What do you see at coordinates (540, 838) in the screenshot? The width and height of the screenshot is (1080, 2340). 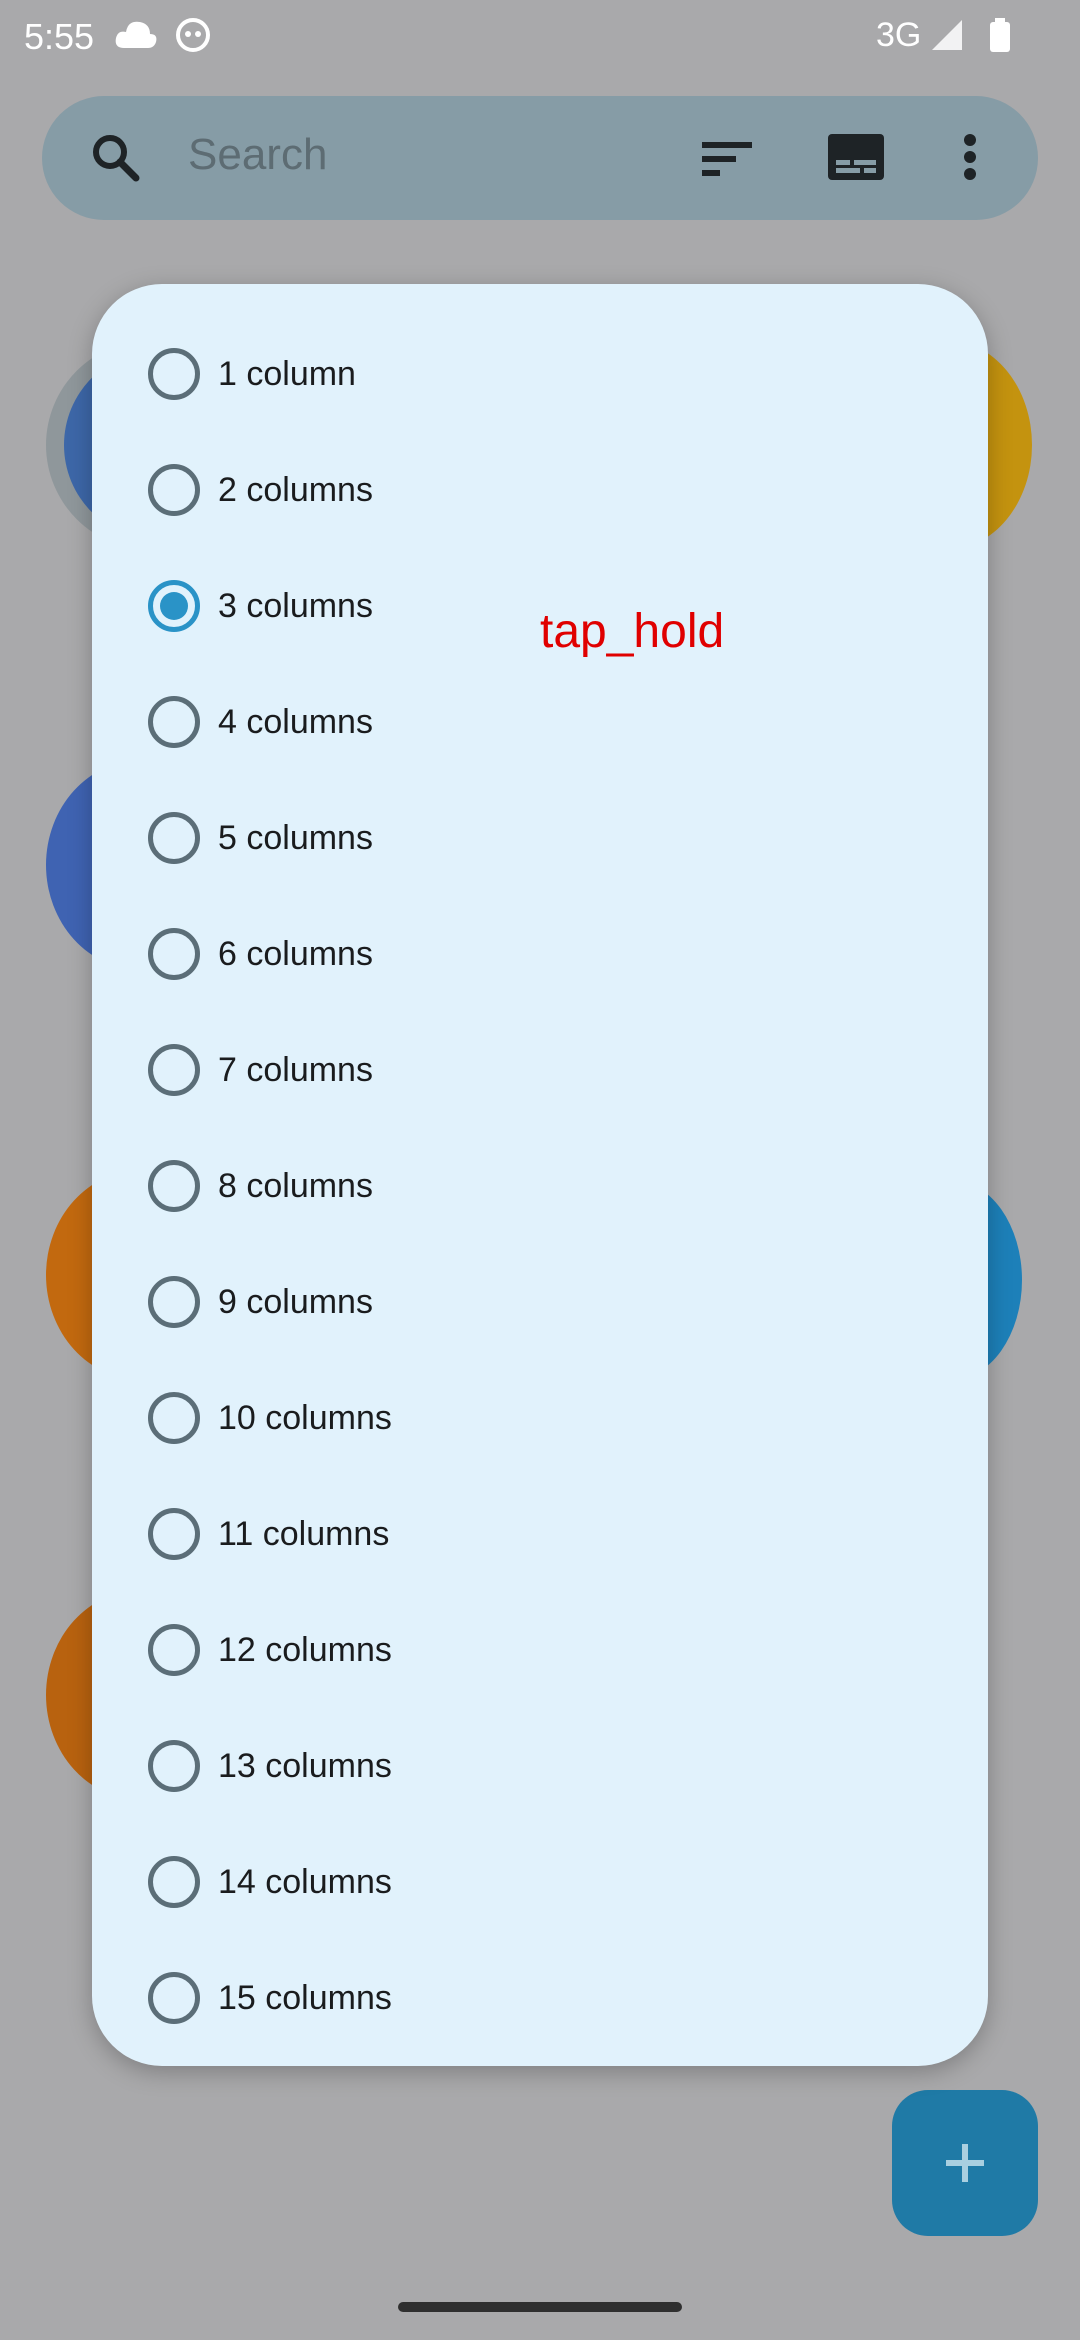 I see `option-5-columns: 5 columns` at bounding box center [540, 838].